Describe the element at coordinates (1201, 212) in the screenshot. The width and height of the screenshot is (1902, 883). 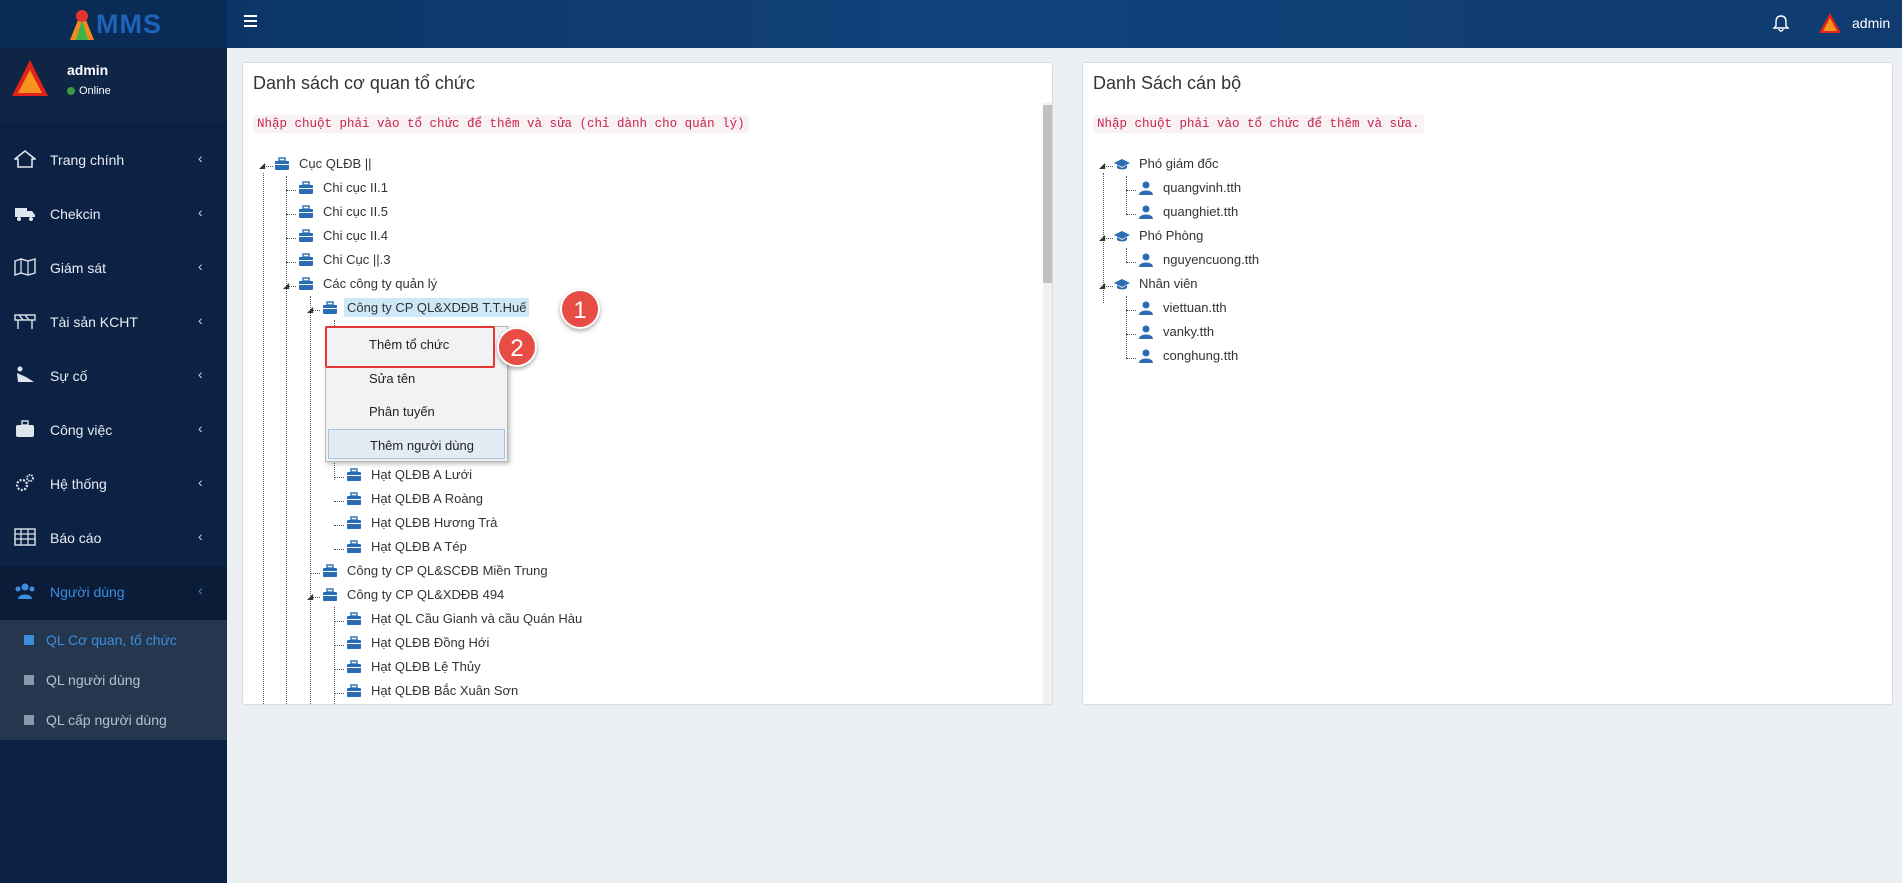
I see `tree-node-label: quanghiet.tth` at that location.